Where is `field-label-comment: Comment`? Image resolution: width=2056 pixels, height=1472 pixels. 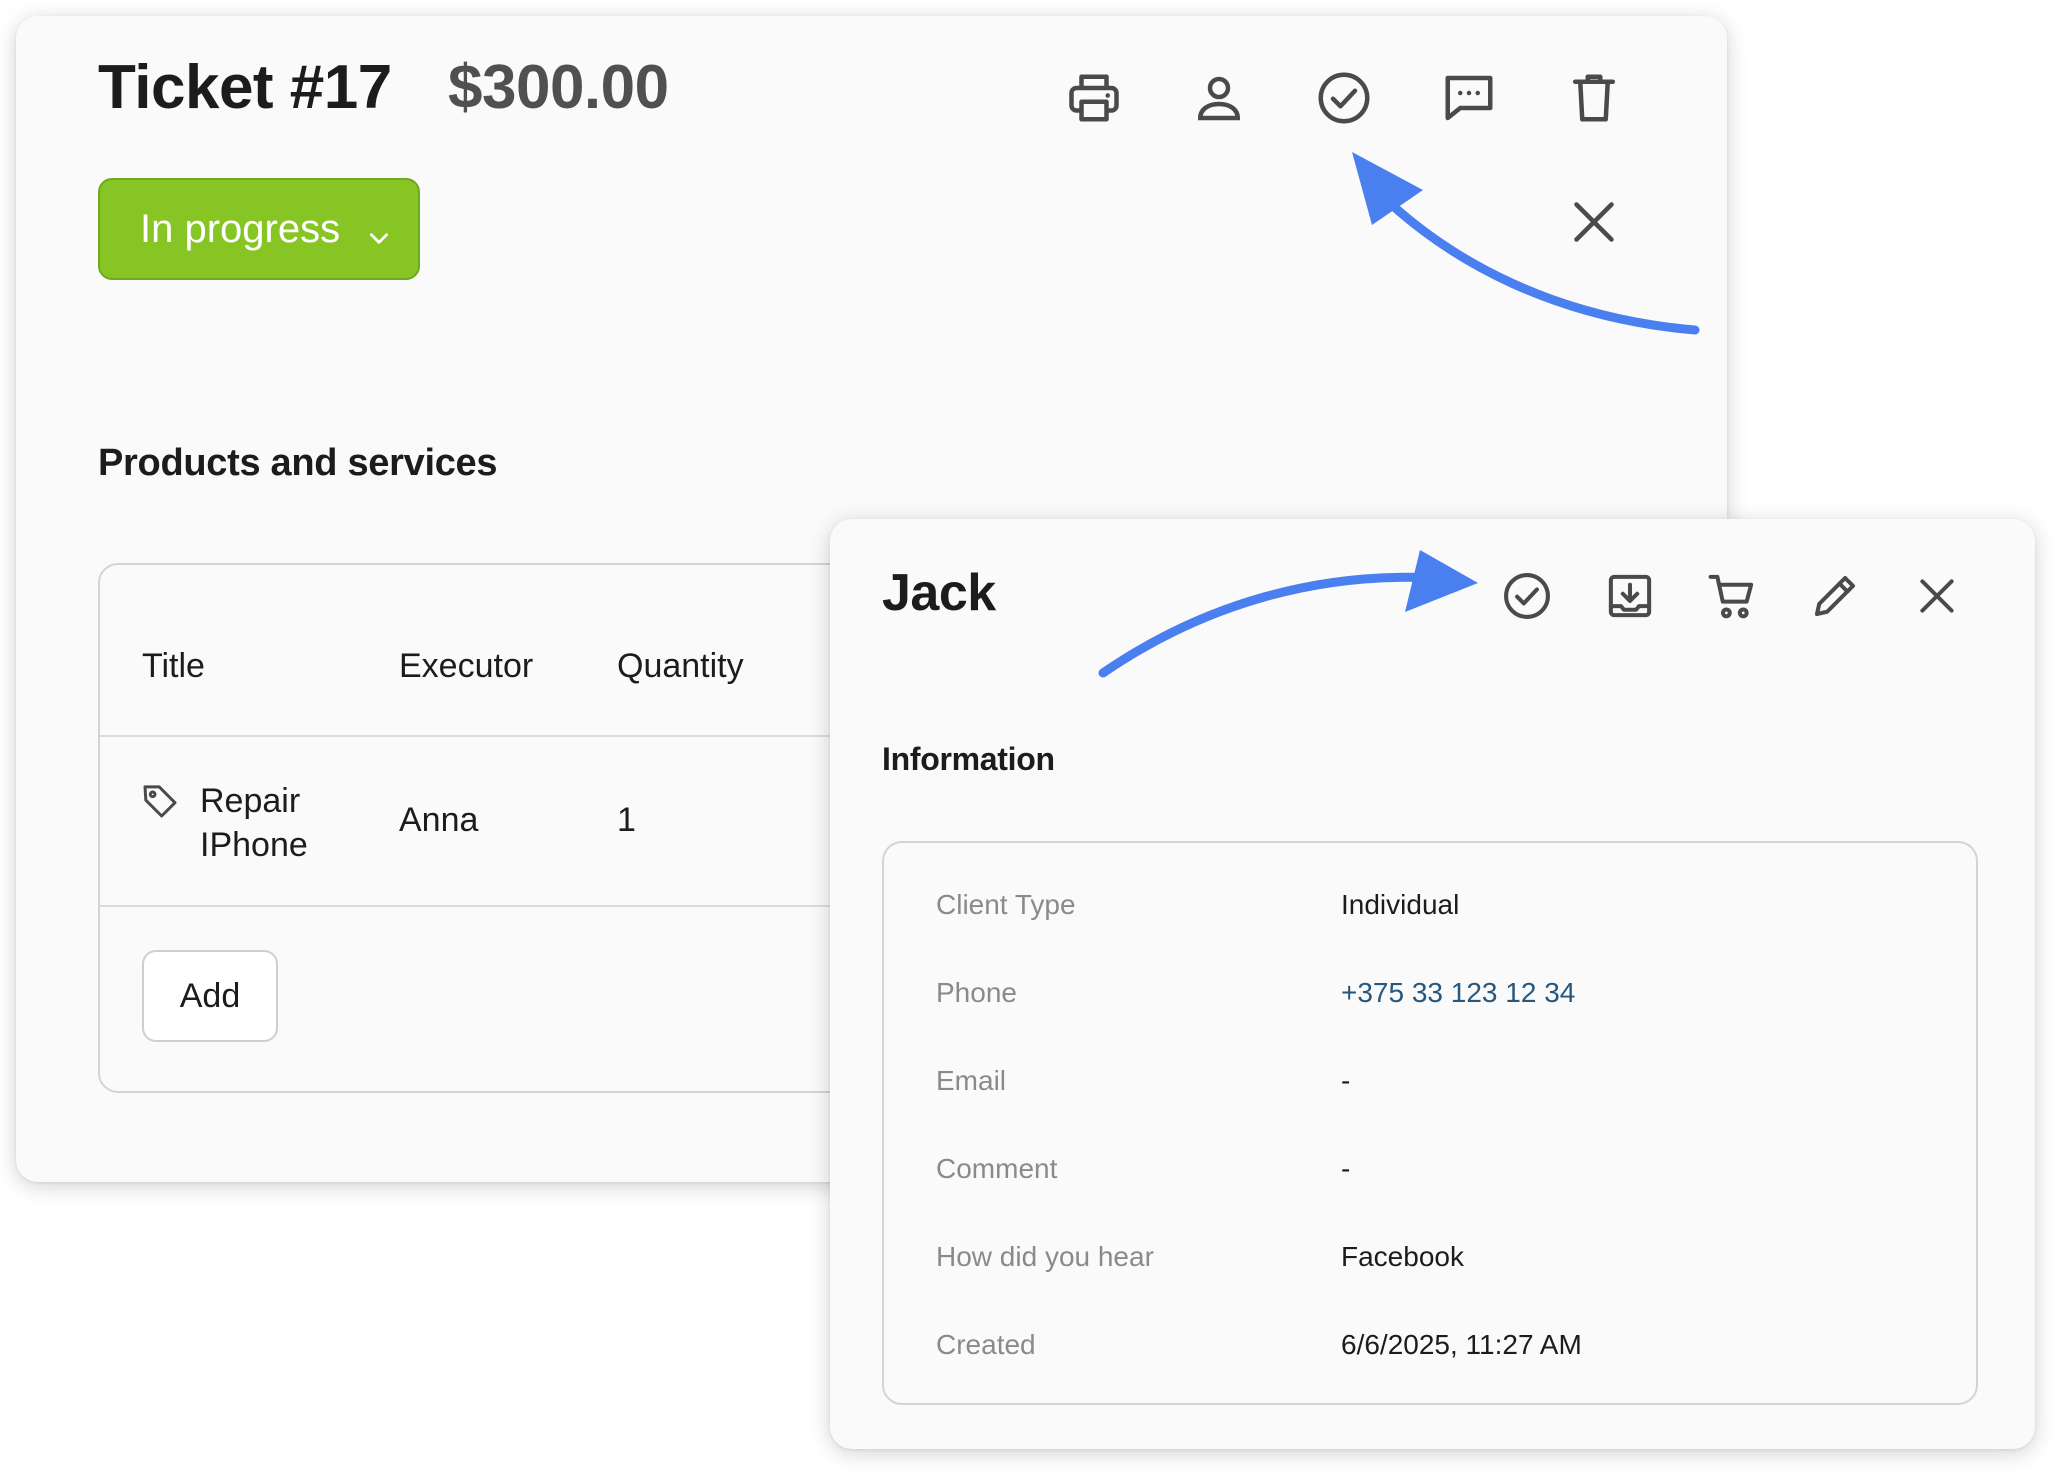 field-label-comment: Comment is located at coordinates (997, 1168).